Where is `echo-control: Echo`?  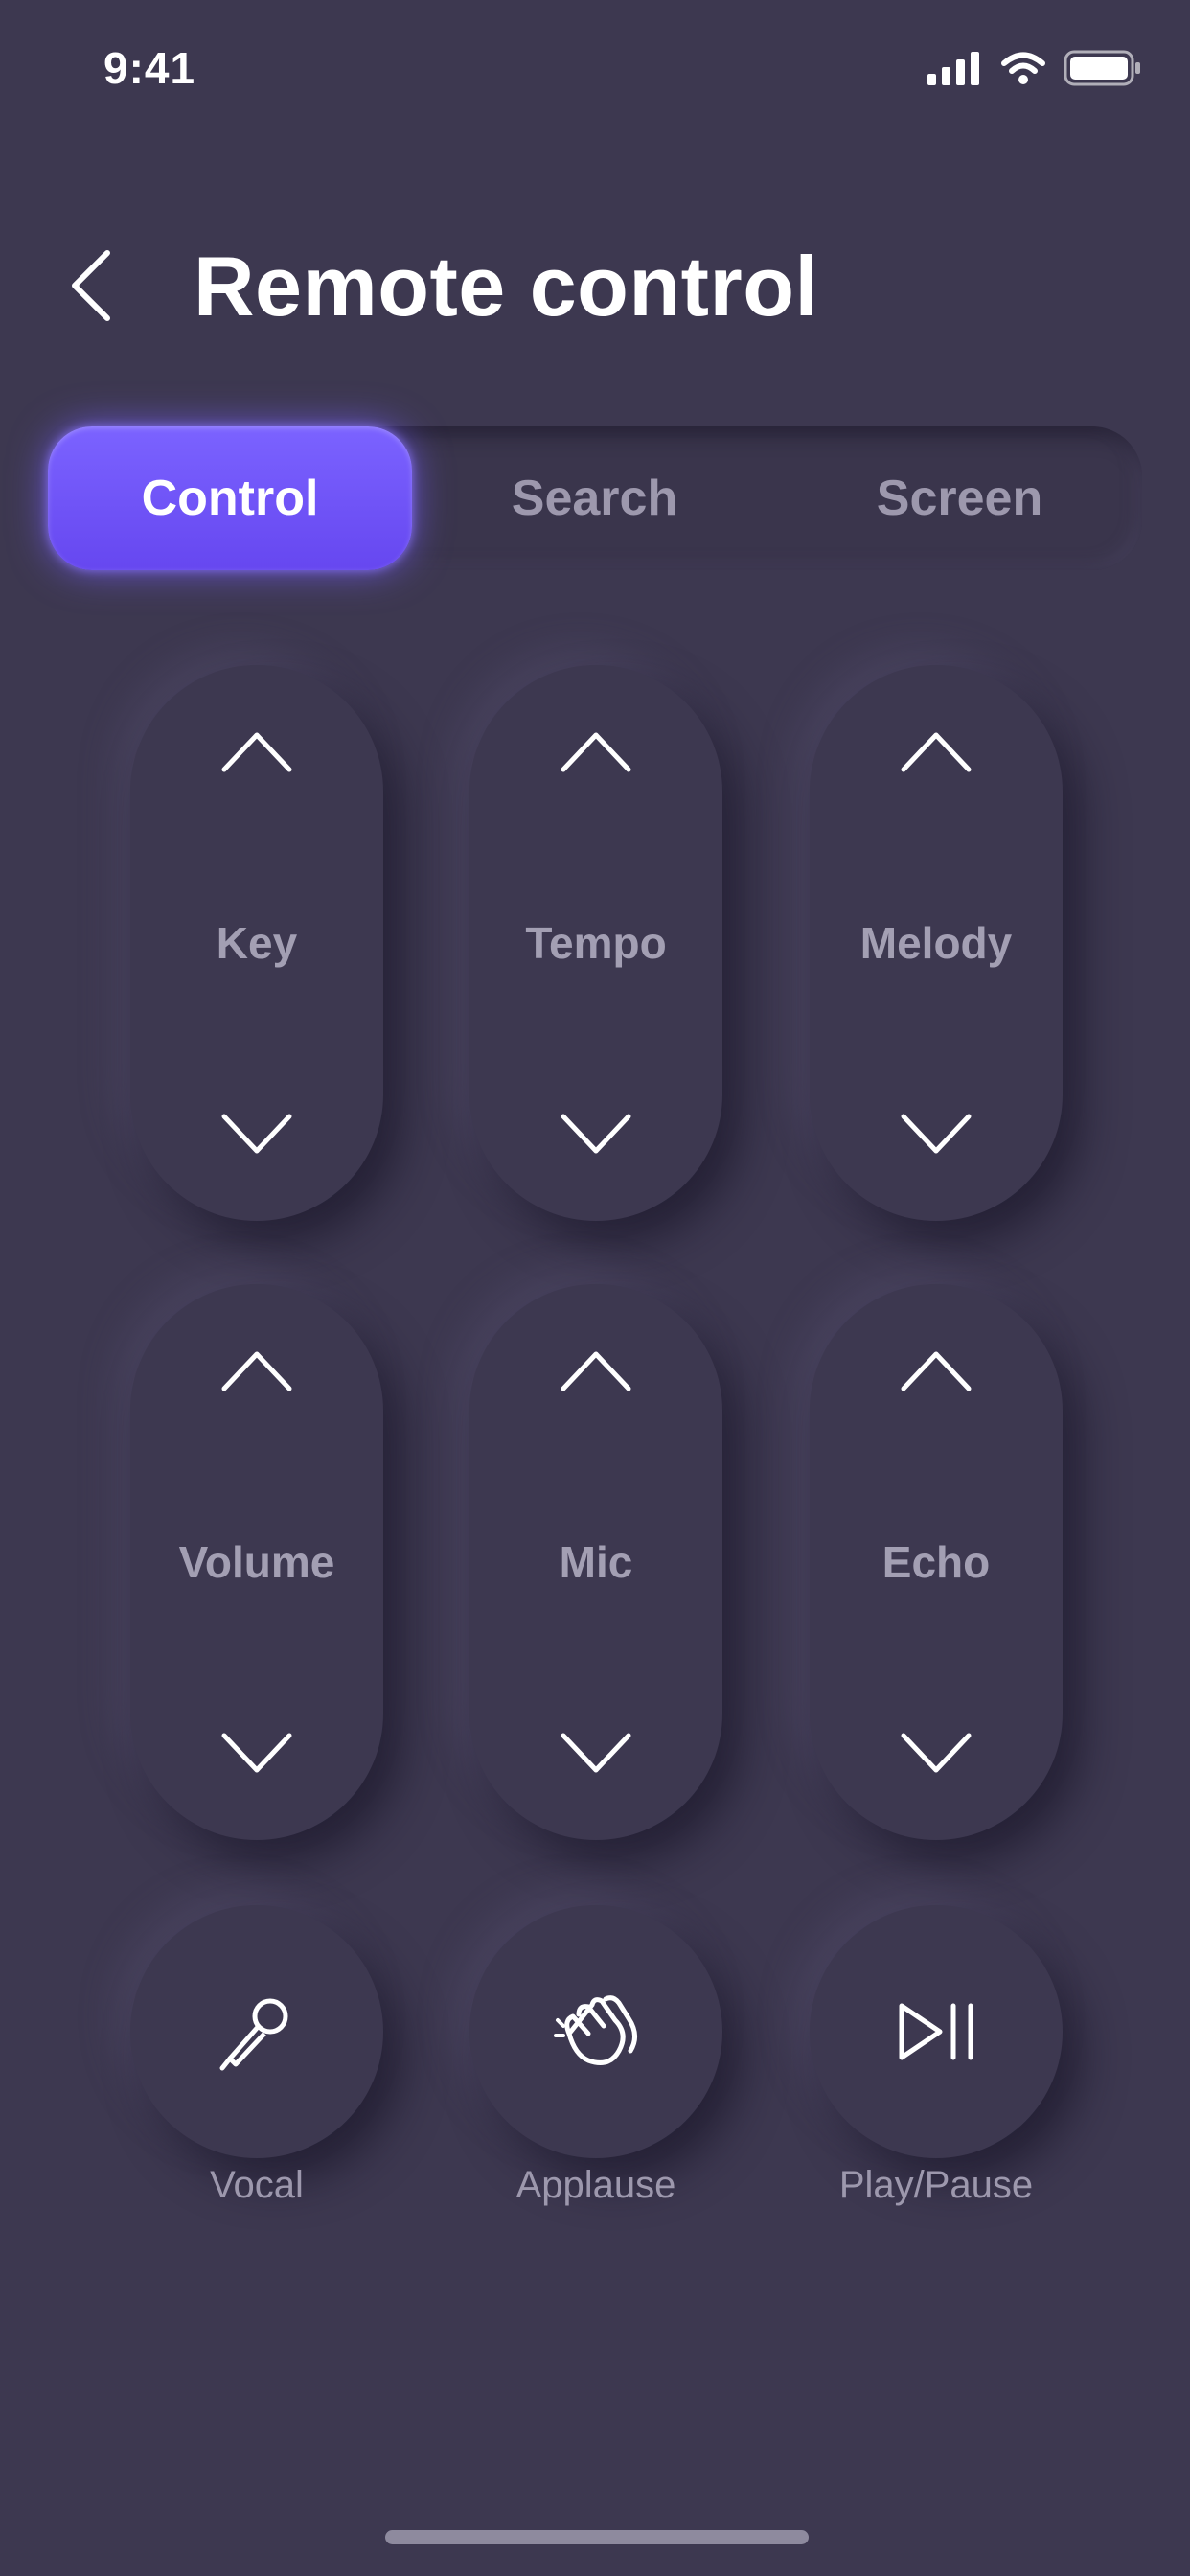
echo-control: Echo is located at coordinates (936, 1562).